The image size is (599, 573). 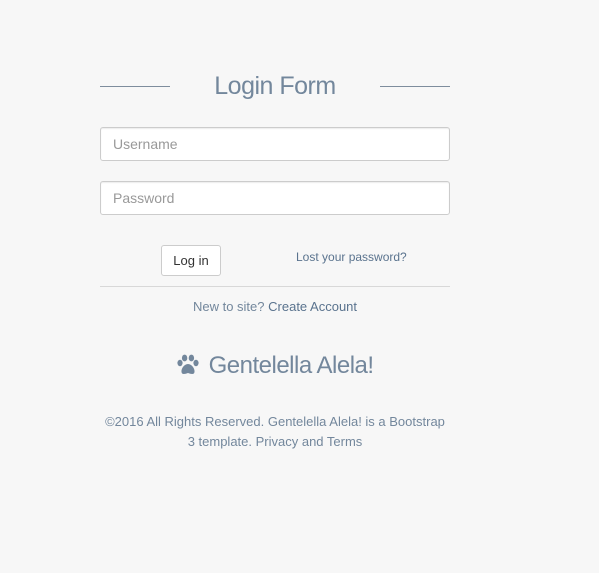 I want to click on create-account-link: Create Account, so click(x=312, y=306).